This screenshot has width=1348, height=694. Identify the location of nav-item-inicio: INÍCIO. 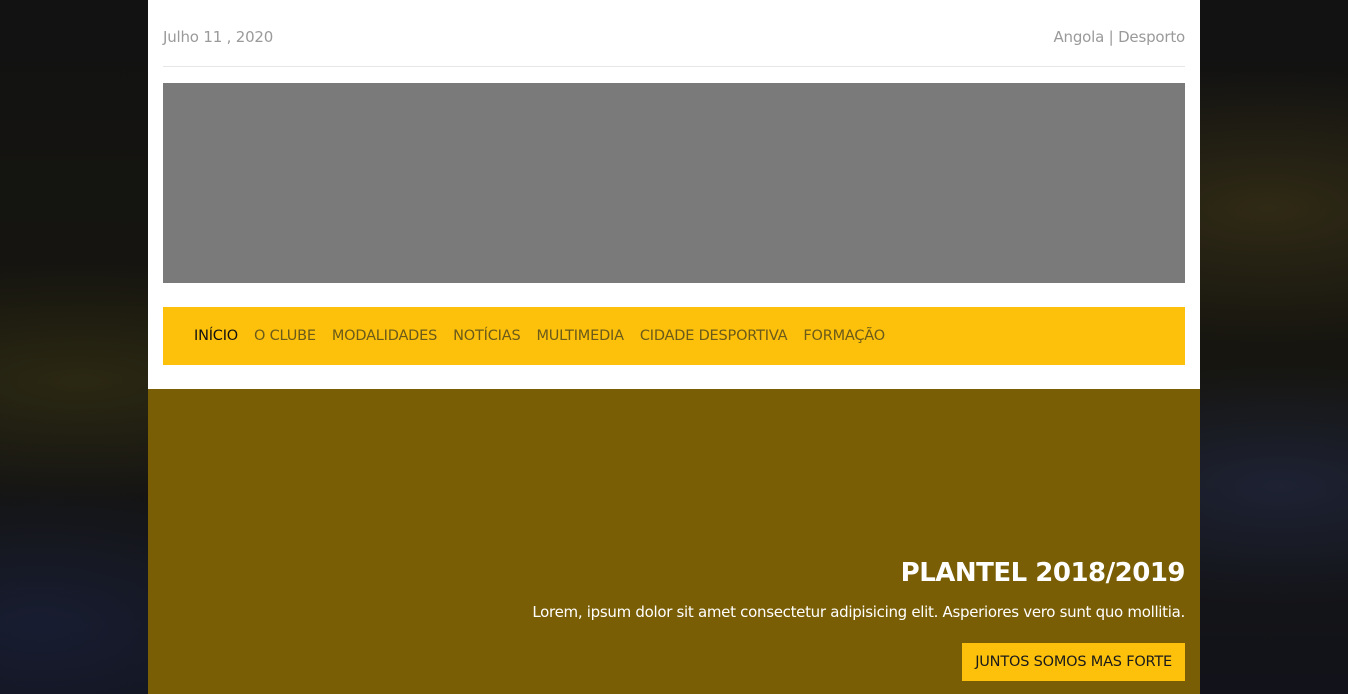
(216, 336).